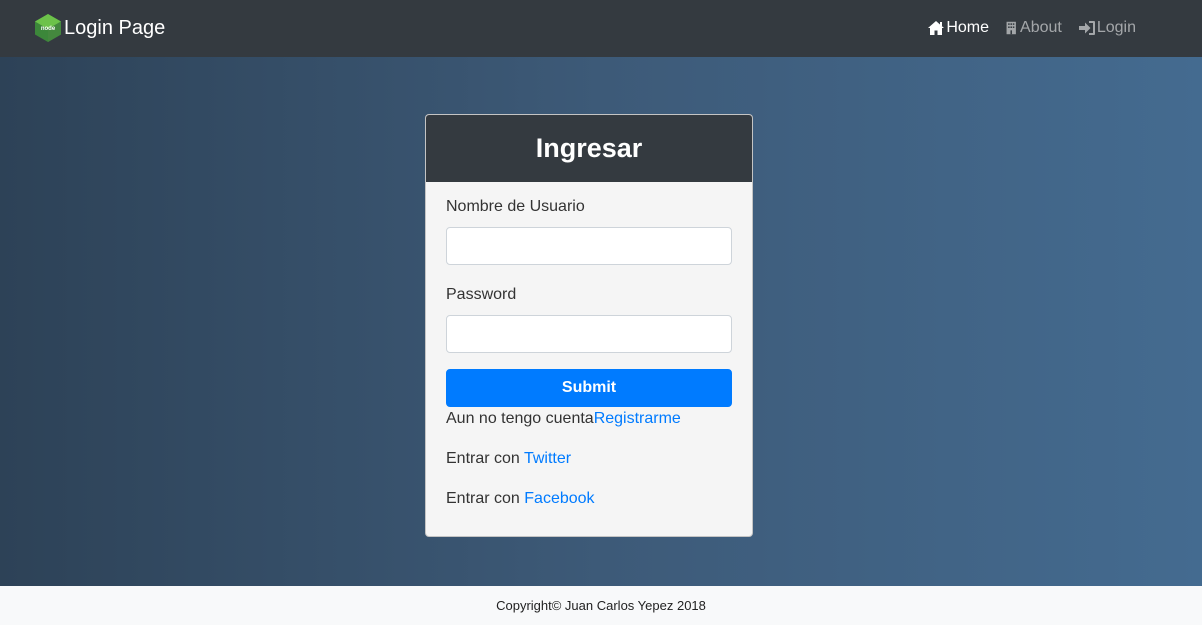 The width and height of the screenshot is (1202, 625). Describe the element at coordinates (589, 459) in the screenshot. I see `twitter-line: Entrar con Twitter` at that location.